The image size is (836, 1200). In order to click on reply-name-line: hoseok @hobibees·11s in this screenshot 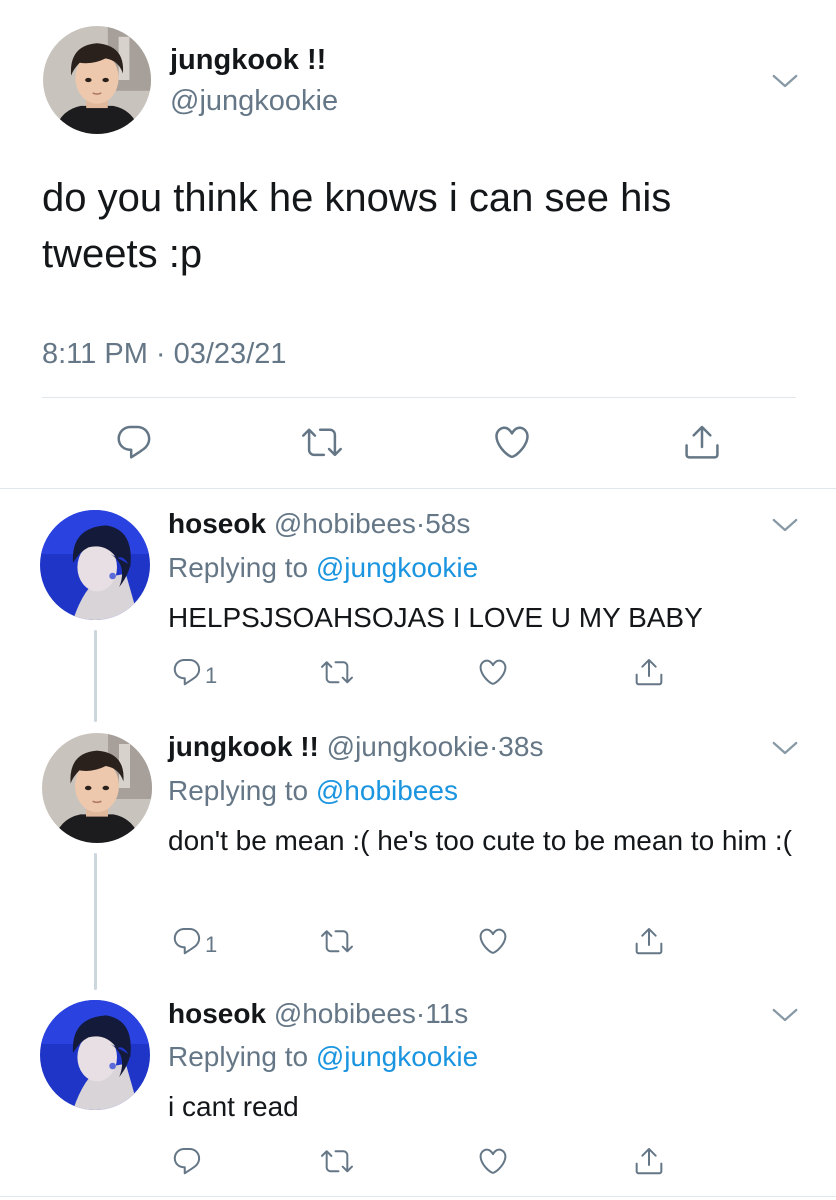, I will do `click(318, 1014)`.